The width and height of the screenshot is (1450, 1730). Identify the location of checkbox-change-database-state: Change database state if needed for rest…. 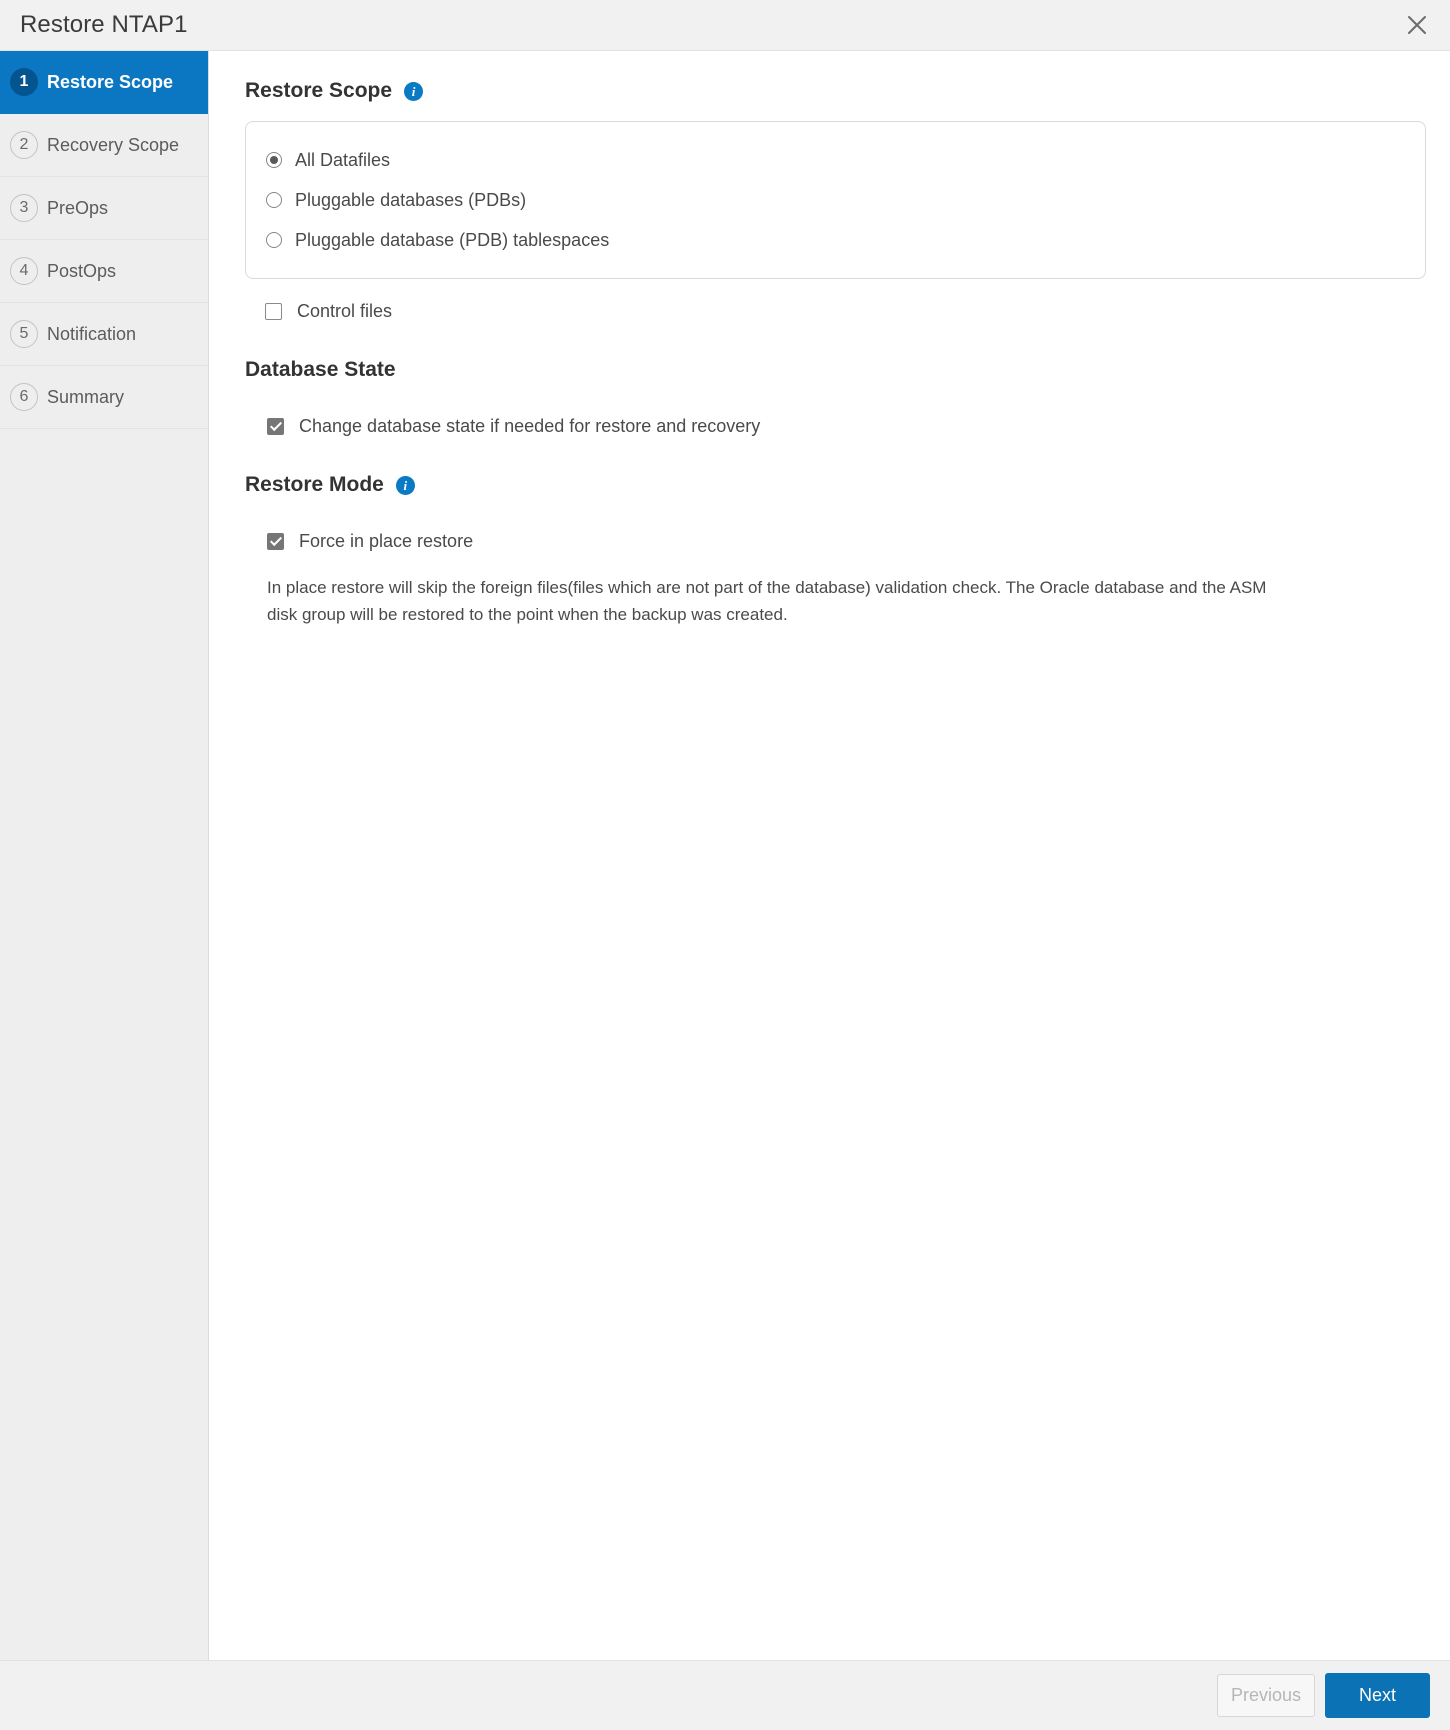
(835, 426).